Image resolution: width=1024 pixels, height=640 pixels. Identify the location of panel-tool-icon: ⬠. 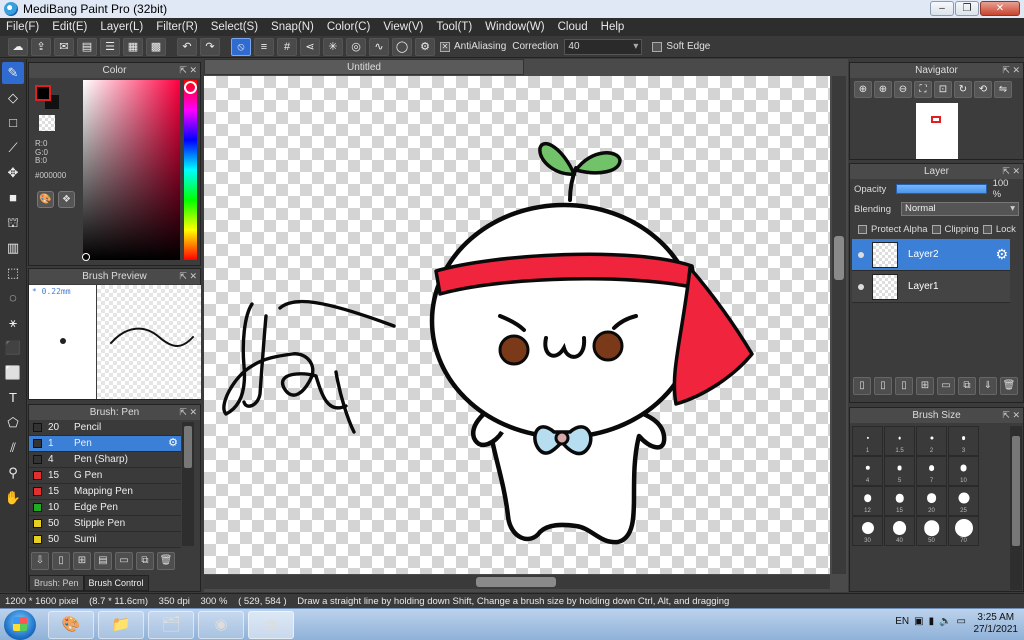
(13, 423).